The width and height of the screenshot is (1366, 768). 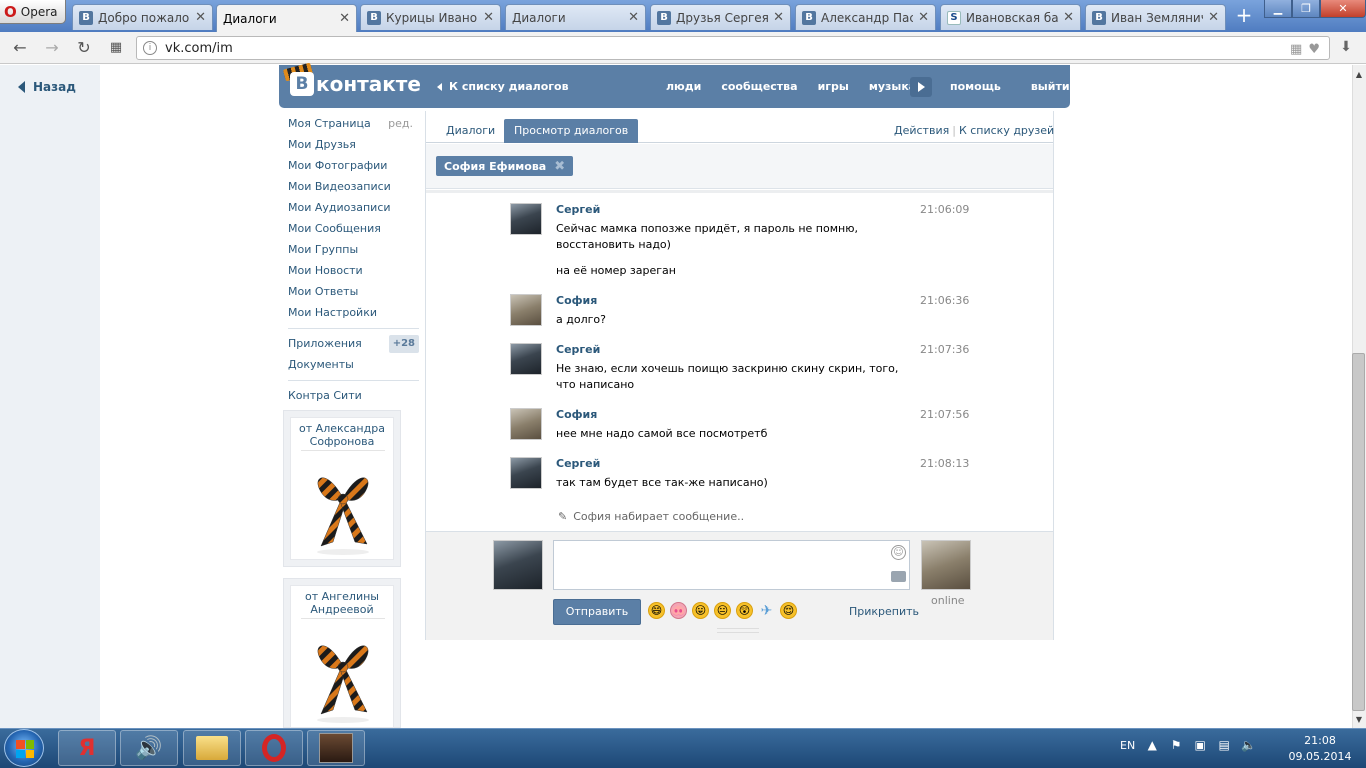 I want to click on airplane-emoji-icon: ✈, so click(x=766, y=610).